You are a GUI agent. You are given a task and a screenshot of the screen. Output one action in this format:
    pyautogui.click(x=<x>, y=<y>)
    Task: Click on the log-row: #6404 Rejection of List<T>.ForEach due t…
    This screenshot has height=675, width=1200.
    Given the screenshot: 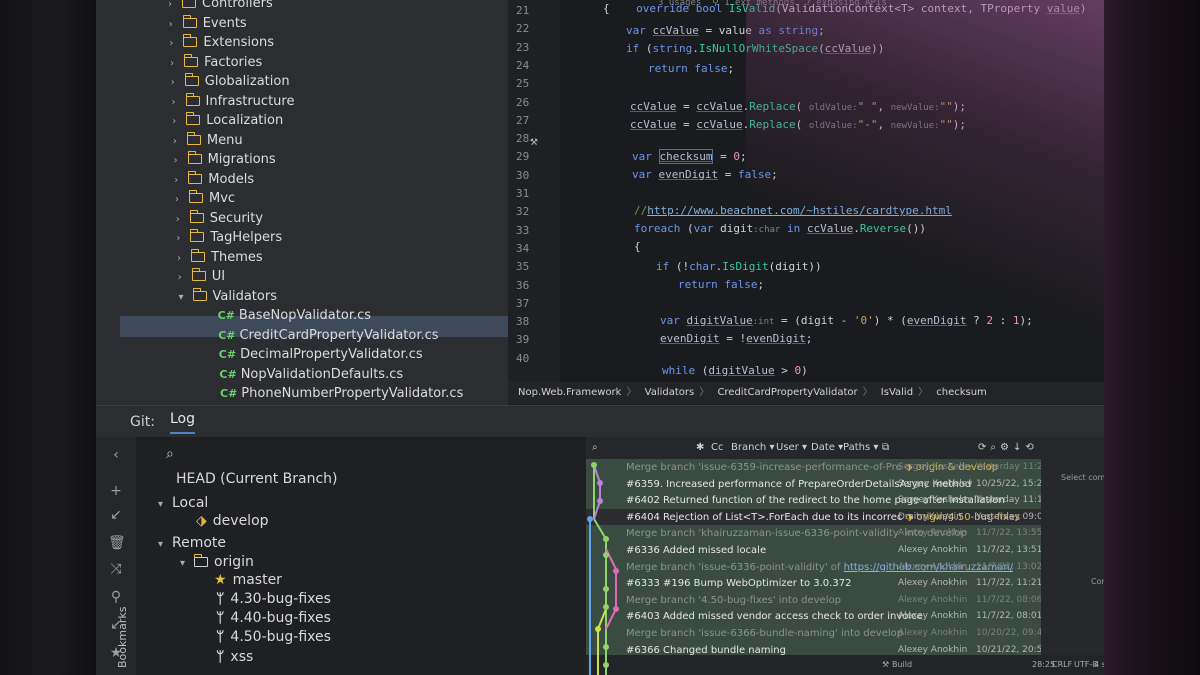 What is the action you would take?
    pyautogui.click(x=813, y=517)
    